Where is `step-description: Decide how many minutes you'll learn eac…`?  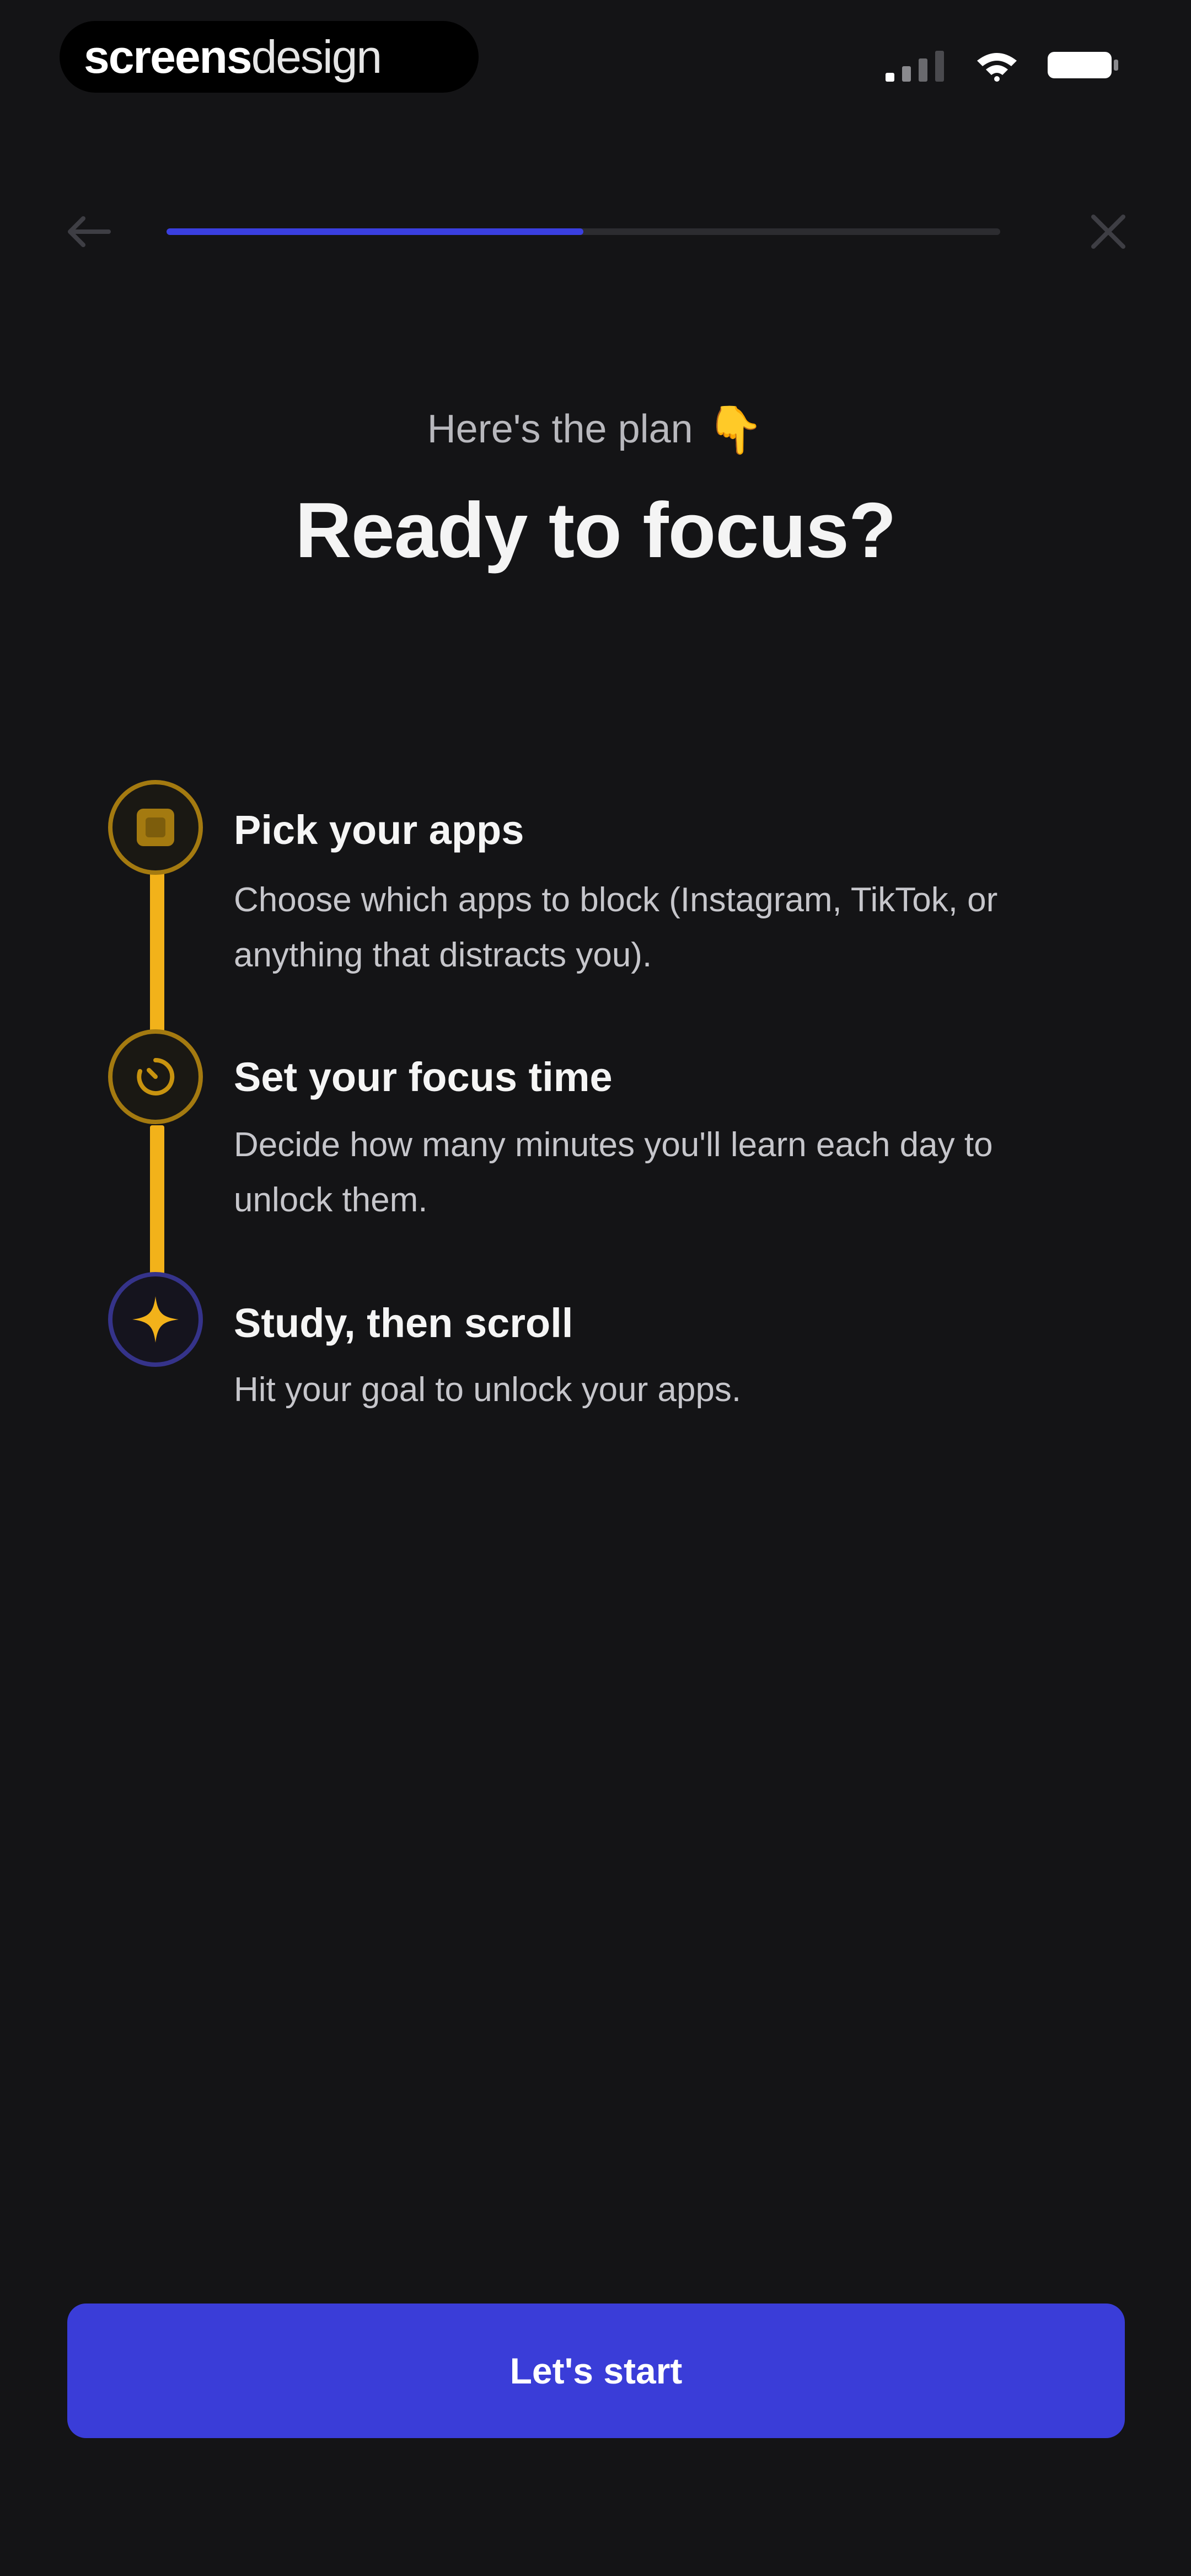
step-description: Decide how many minutes you'll learn eac… is located at coordinates (613, 1172).